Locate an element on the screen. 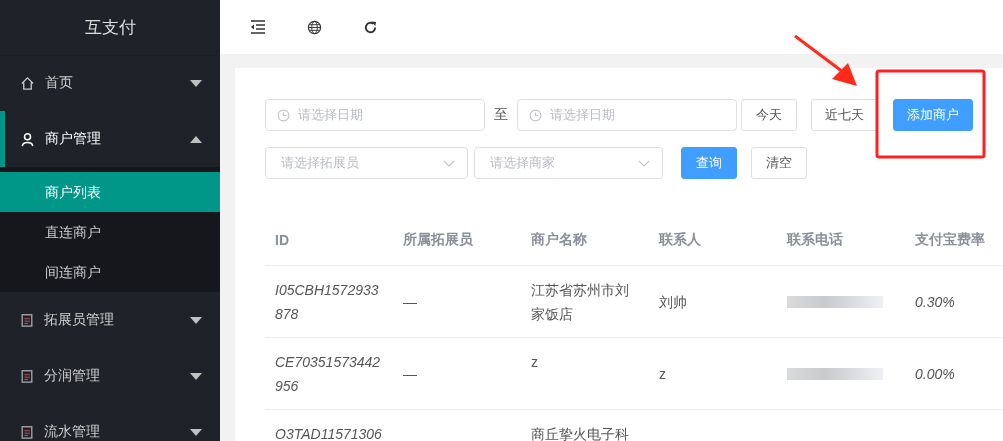 The width and height of the screenshot is (1003, 441). column-header: 联系电话 is located at coordinates (815, 238).